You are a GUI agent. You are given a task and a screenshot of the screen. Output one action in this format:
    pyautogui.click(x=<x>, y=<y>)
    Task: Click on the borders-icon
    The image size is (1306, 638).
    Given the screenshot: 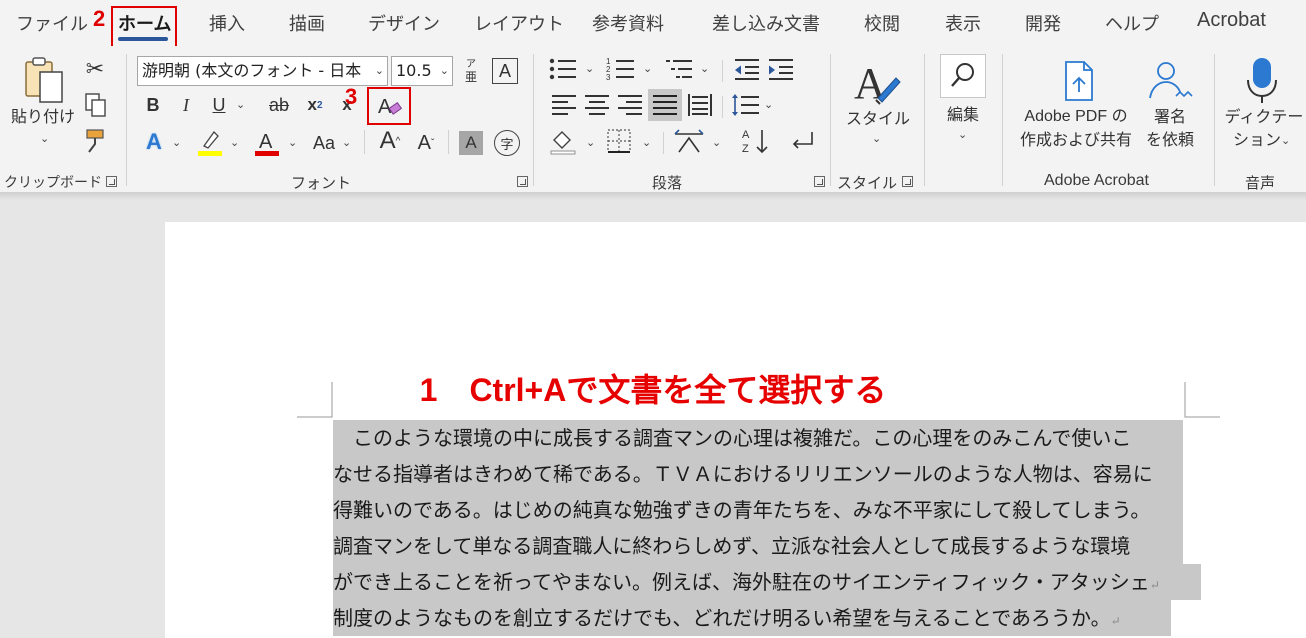 What is the action you would take?
    pyautogui.click(x=619, y=141)
    